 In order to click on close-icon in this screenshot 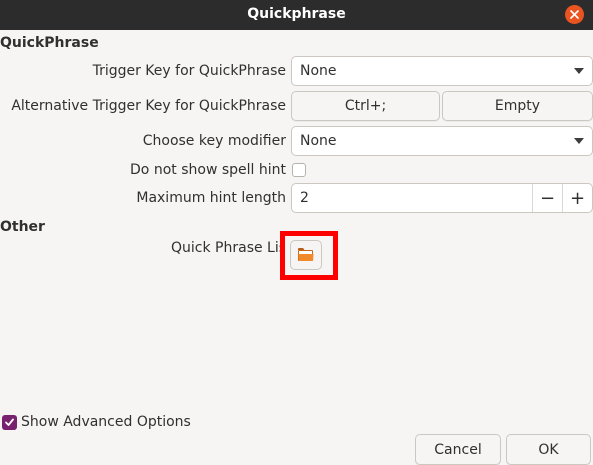, I will do `click(574, 14)`.